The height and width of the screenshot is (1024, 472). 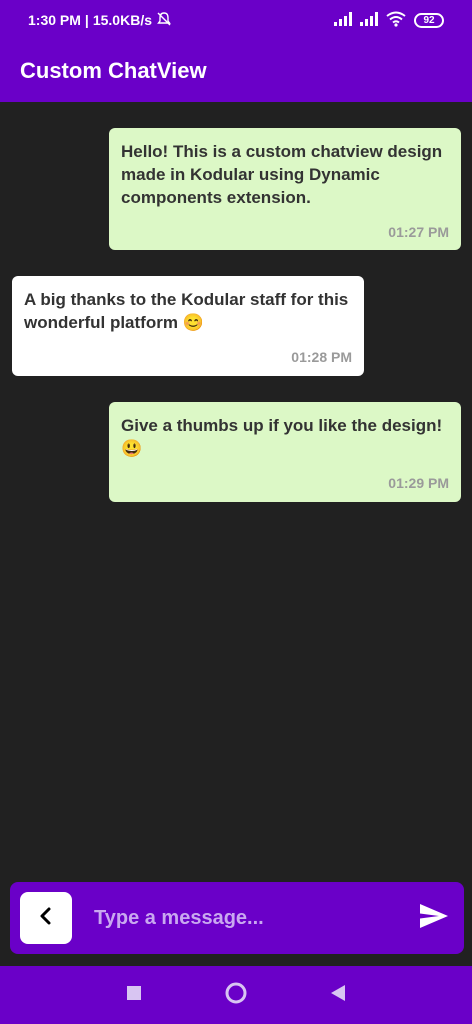 I want to click on signal-icon, so click(x=343, y=20).